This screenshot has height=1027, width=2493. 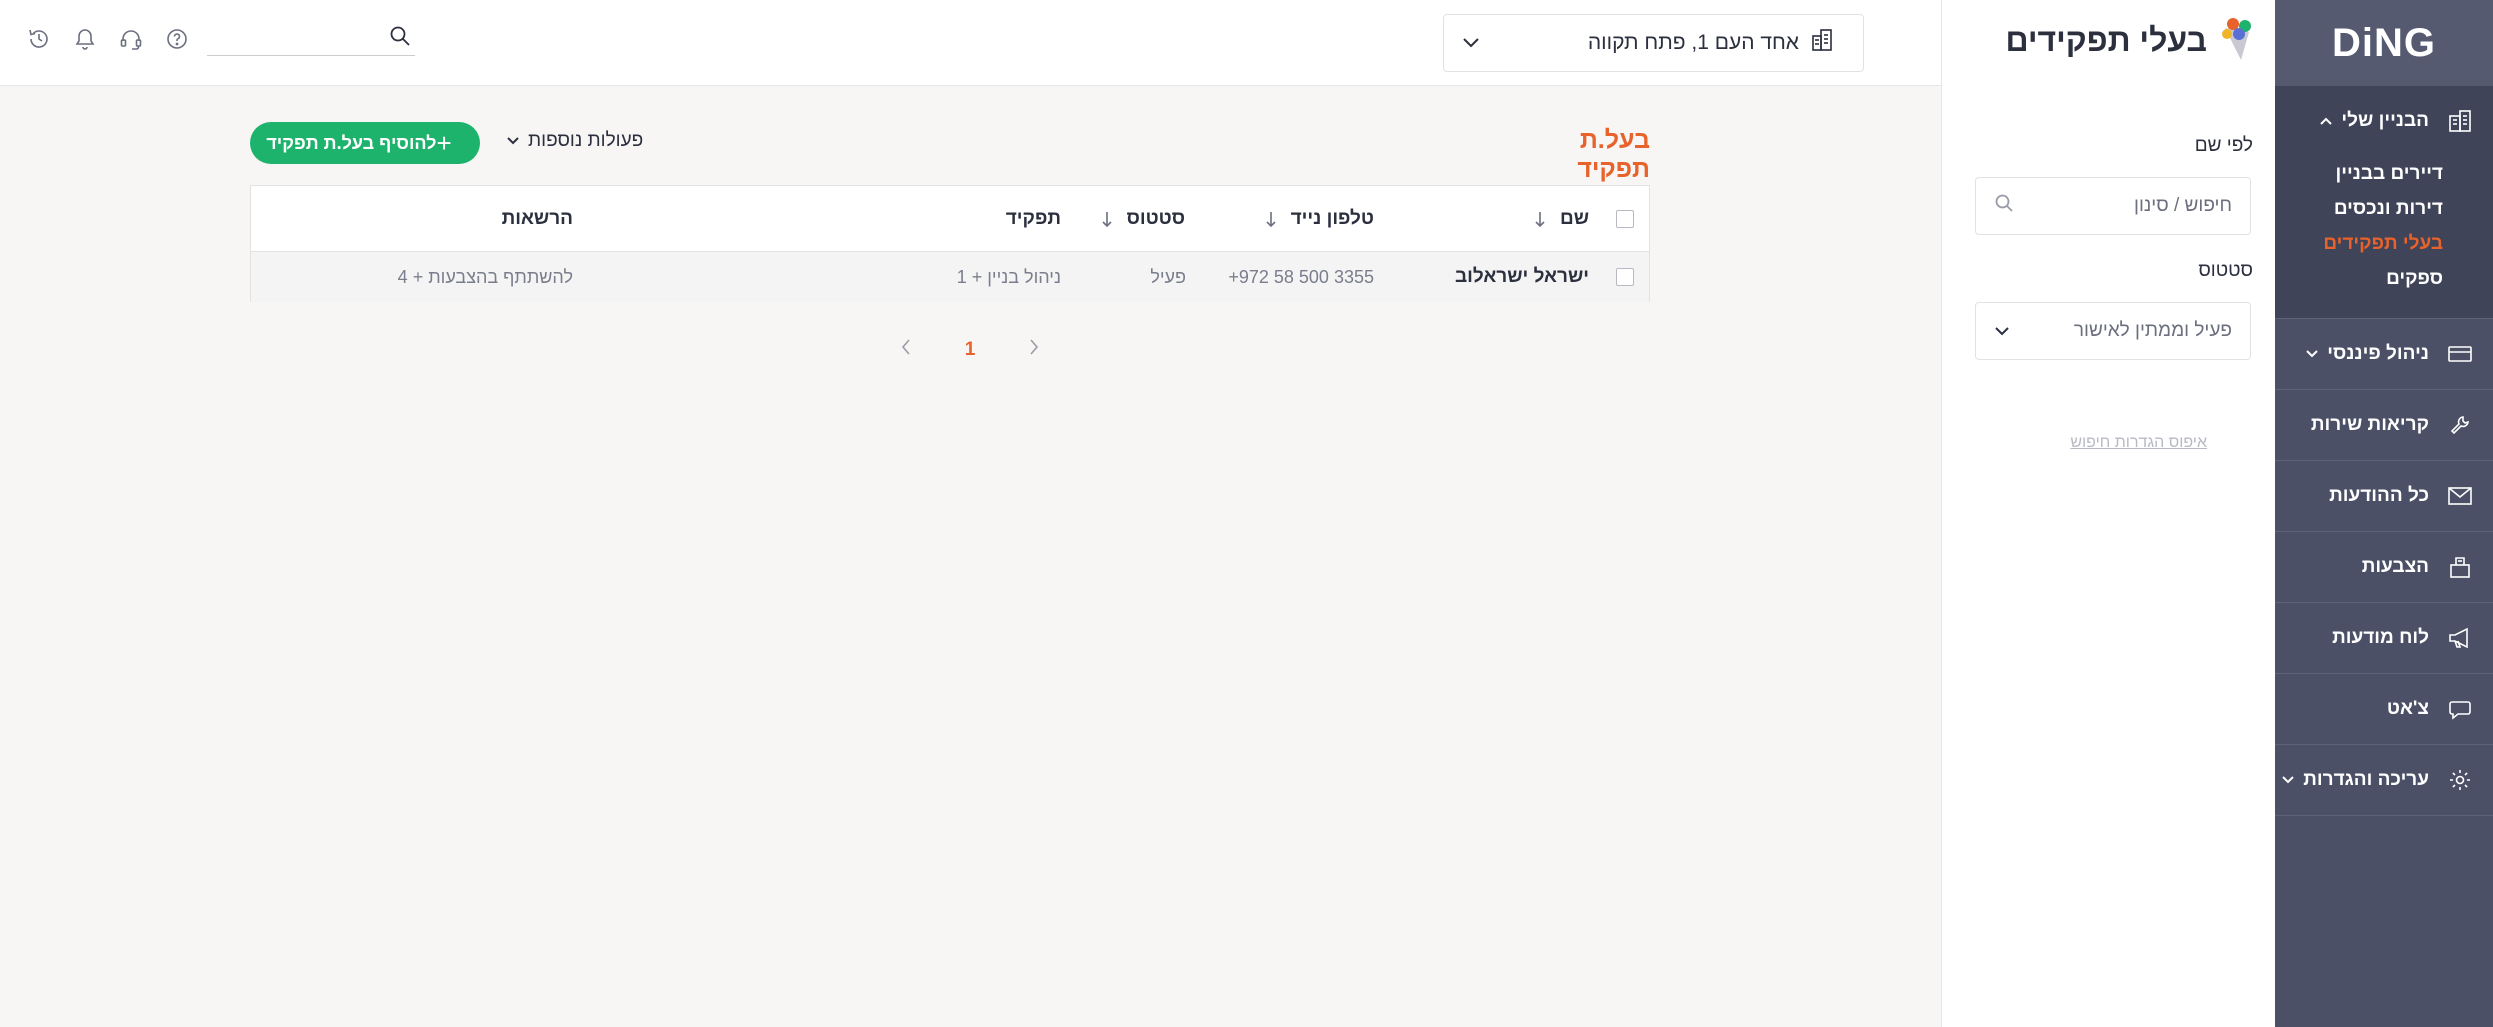 I want to click on logo: DiNG, so click(x=2384, y=43).